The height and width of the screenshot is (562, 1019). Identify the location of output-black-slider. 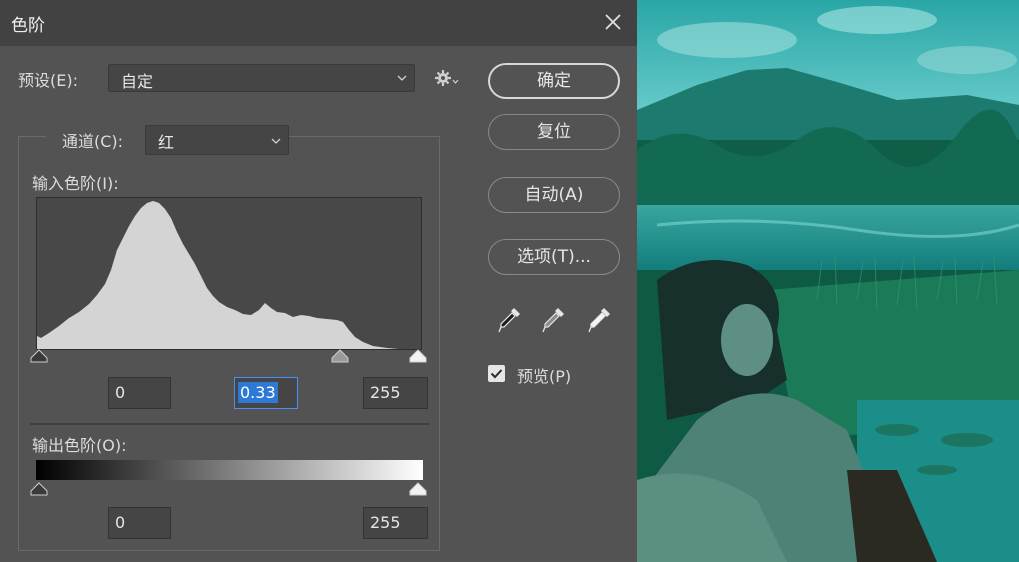
(39, 489).